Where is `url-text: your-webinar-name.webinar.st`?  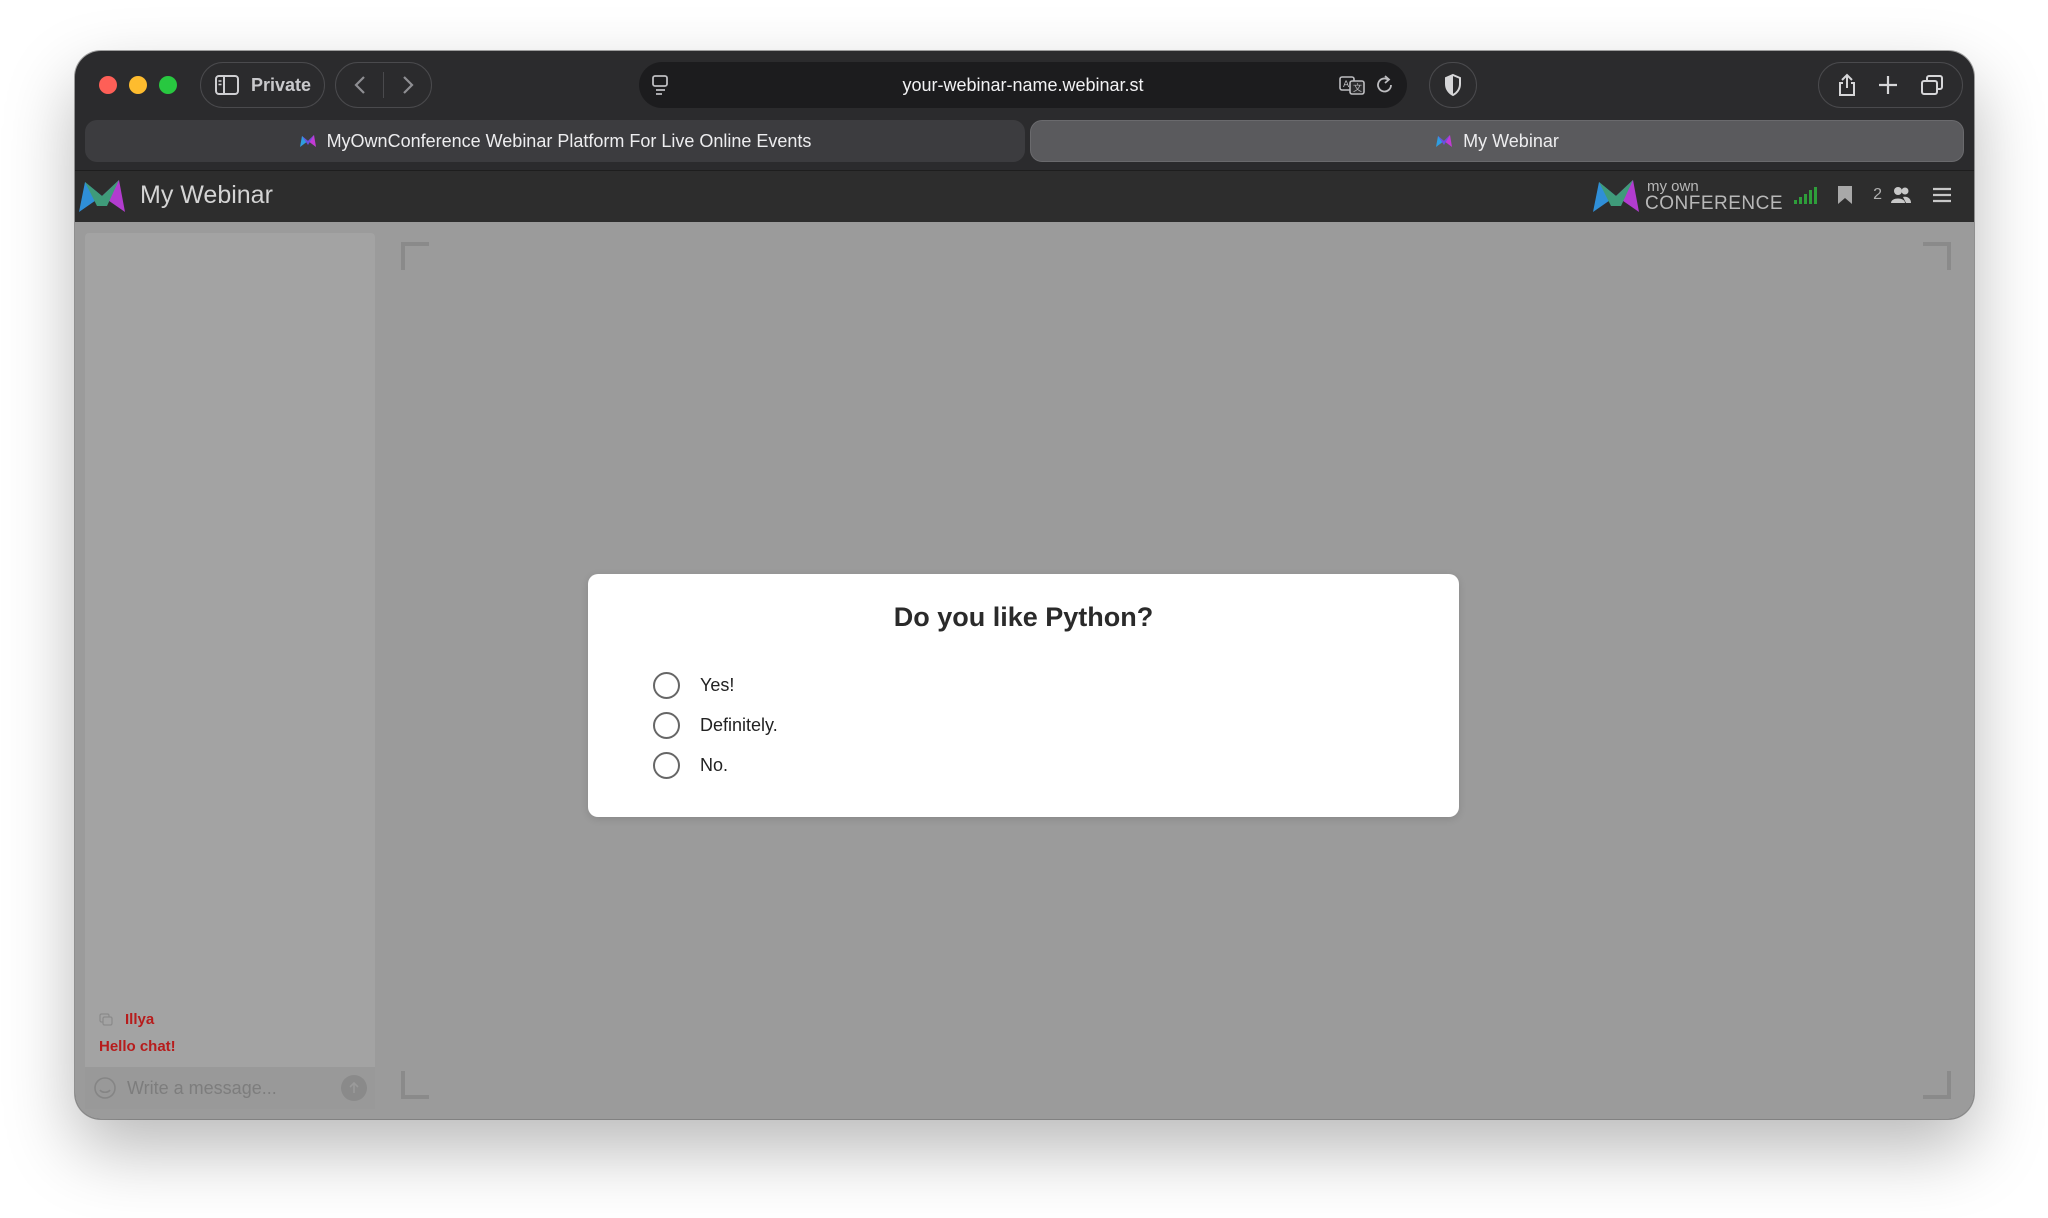 url-text: your-webinar-name.webinar.st is located at coordinates (1023, 84).